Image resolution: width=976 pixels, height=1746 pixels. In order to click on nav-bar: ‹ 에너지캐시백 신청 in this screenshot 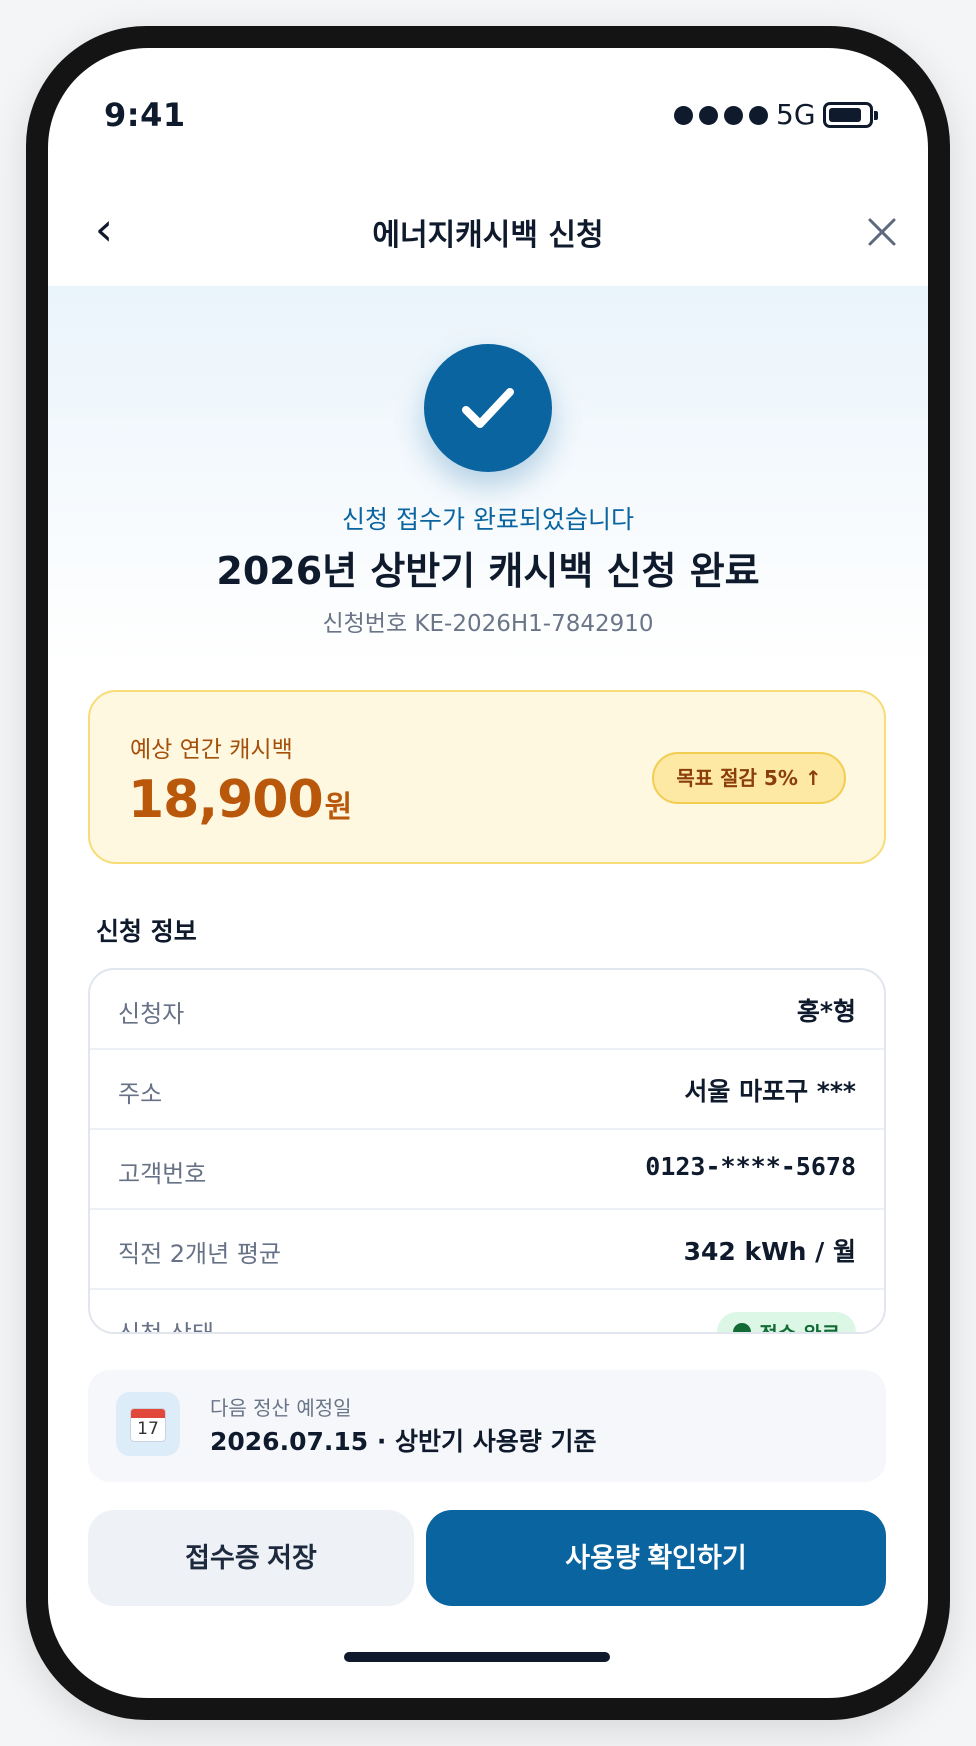, I will do `click(488, 237)`.